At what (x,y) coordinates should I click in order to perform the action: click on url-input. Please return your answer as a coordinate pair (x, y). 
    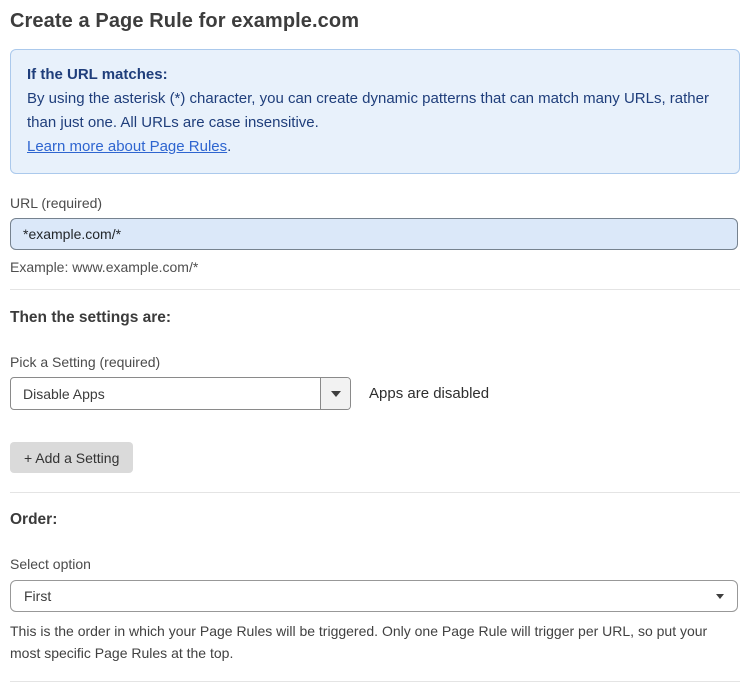
    Looking at the image, I should click on (374, 234).